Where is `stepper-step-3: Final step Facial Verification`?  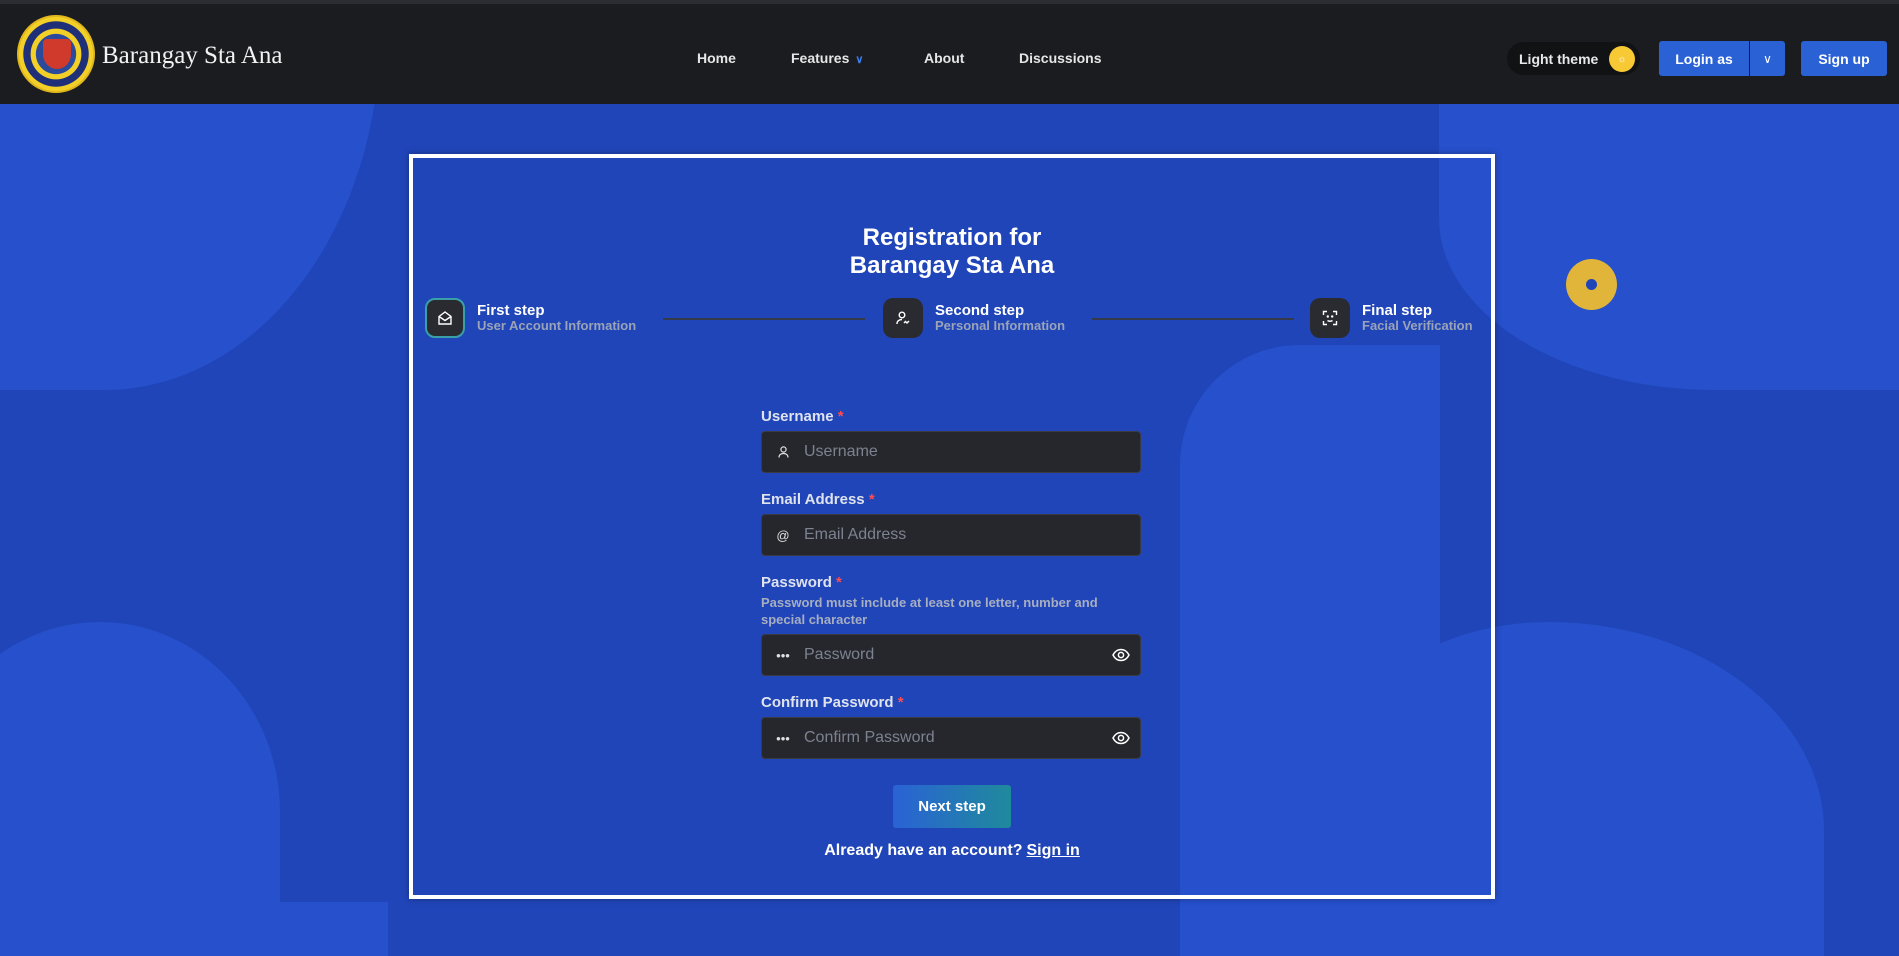 stepper-step-3: Final step Facial Verification is located at coordinates (1391, 318).